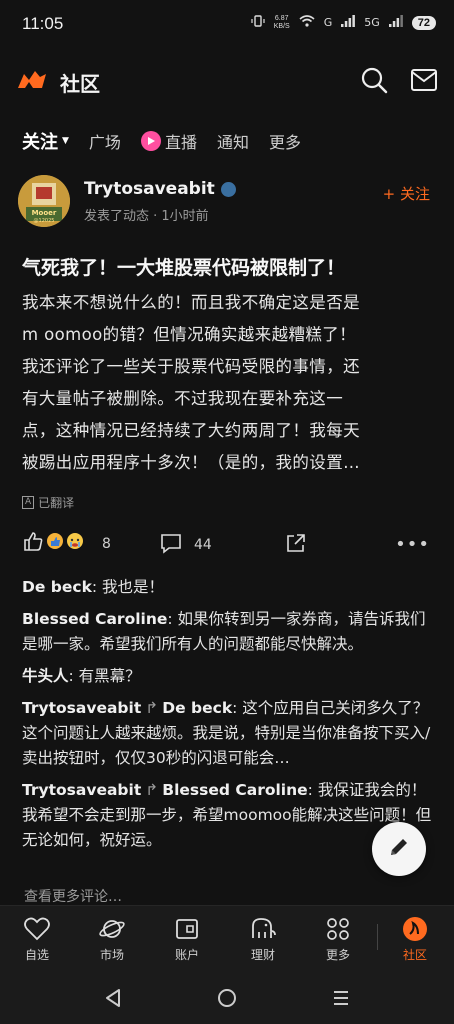 This screenshot has height=1024, width=454. I want to click on signal-1-label: G, so click(328, 22).